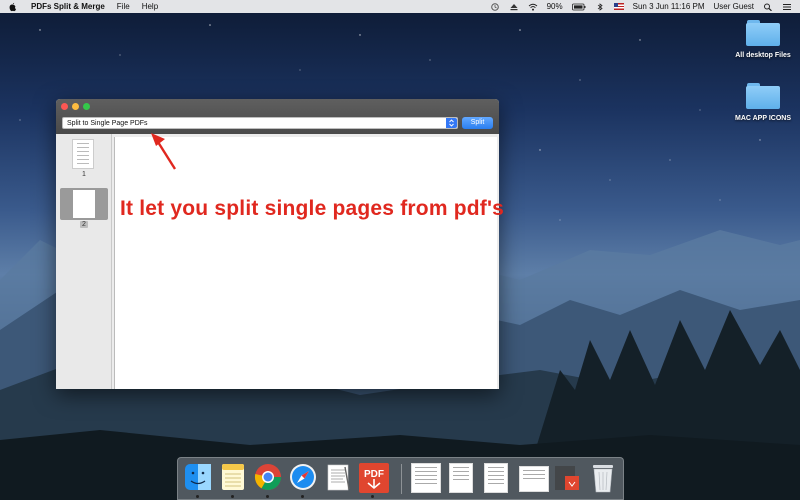 Image resolution: width=800 pixels, height=500 pixels. What do you see at coordinates (374, 474) in the screenshot?
I see `pdf-app-label: PDF` at bounding box center [374, 474].